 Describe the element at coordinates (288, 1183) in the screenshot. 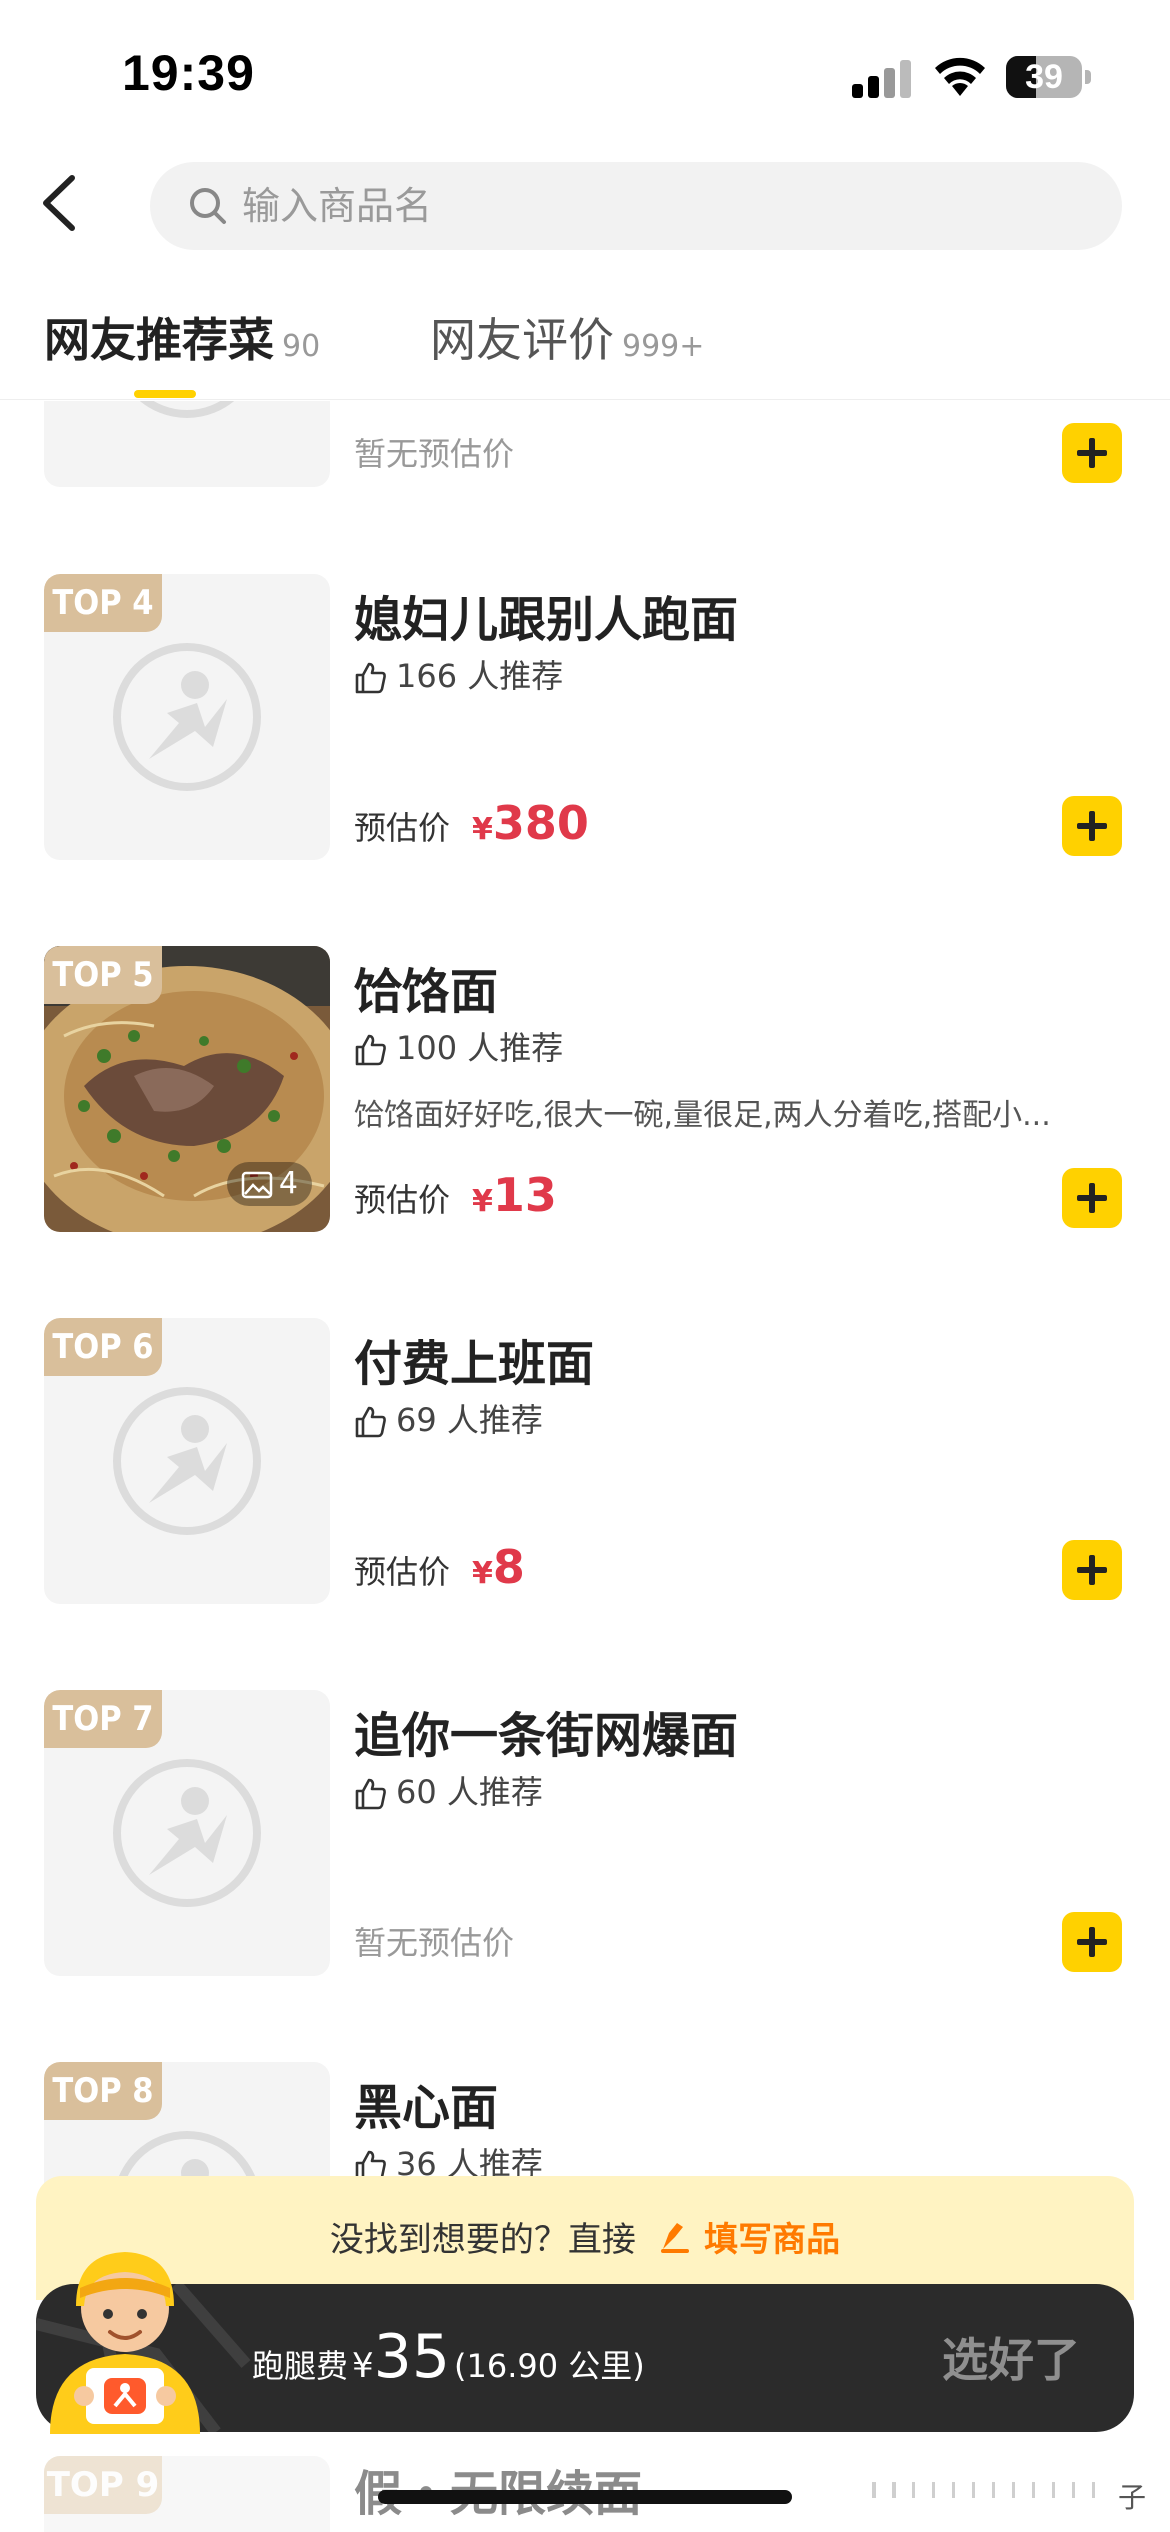

I see `photo-count-text: 4` at that location.